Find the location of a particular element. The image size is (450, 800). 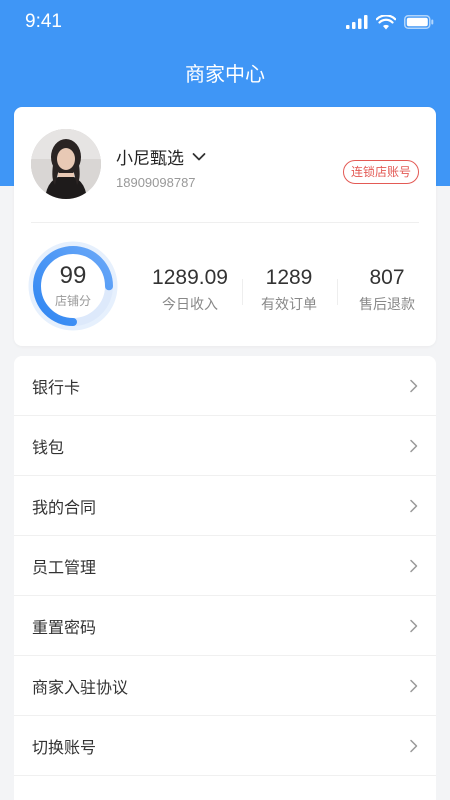

menu-item-bank-card: 银行卡 is located at coordinates (225, 386).